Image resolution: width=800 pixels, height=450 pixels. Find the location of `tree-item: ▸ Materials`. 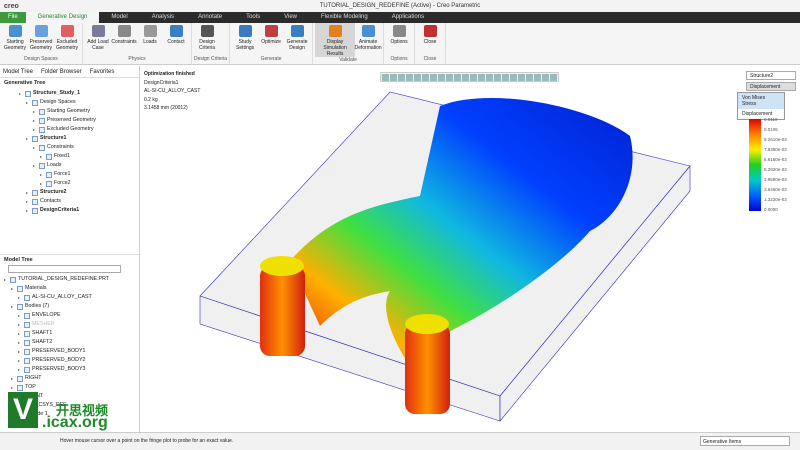

tree-item: ▸ Materials is located at coordinates (69, 288).